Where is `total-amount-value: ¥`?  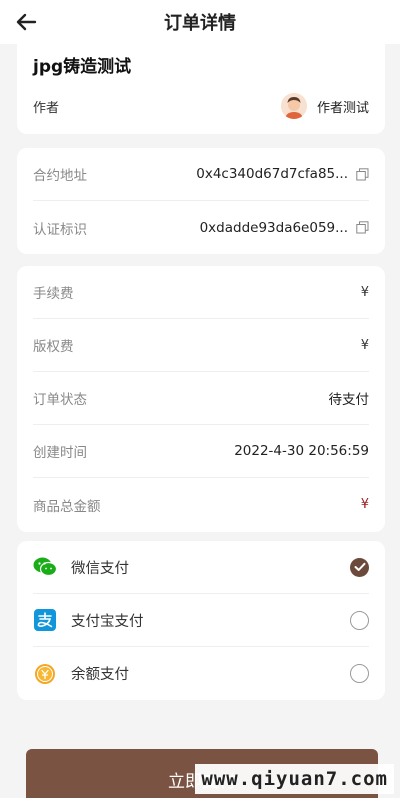
total-amount-value: ¥ is located at coordinates (364, 504).